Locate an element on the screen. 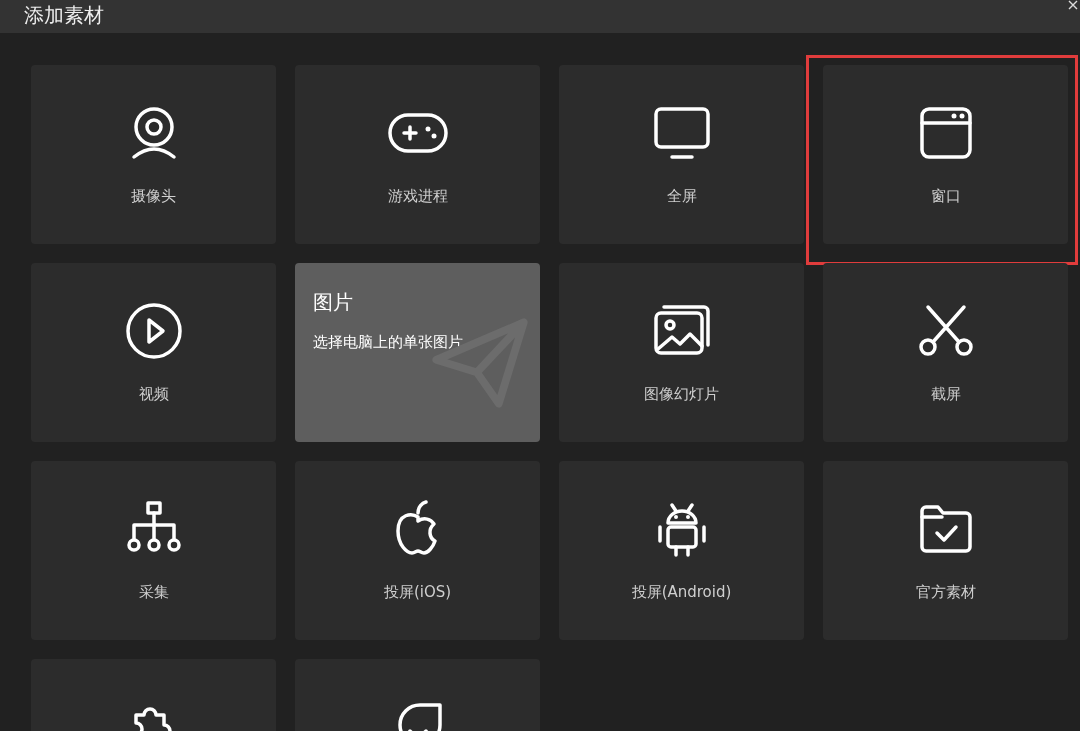  source-tile: 图片 选择电脑上的单张图片 is located at coordinates (417, 352).